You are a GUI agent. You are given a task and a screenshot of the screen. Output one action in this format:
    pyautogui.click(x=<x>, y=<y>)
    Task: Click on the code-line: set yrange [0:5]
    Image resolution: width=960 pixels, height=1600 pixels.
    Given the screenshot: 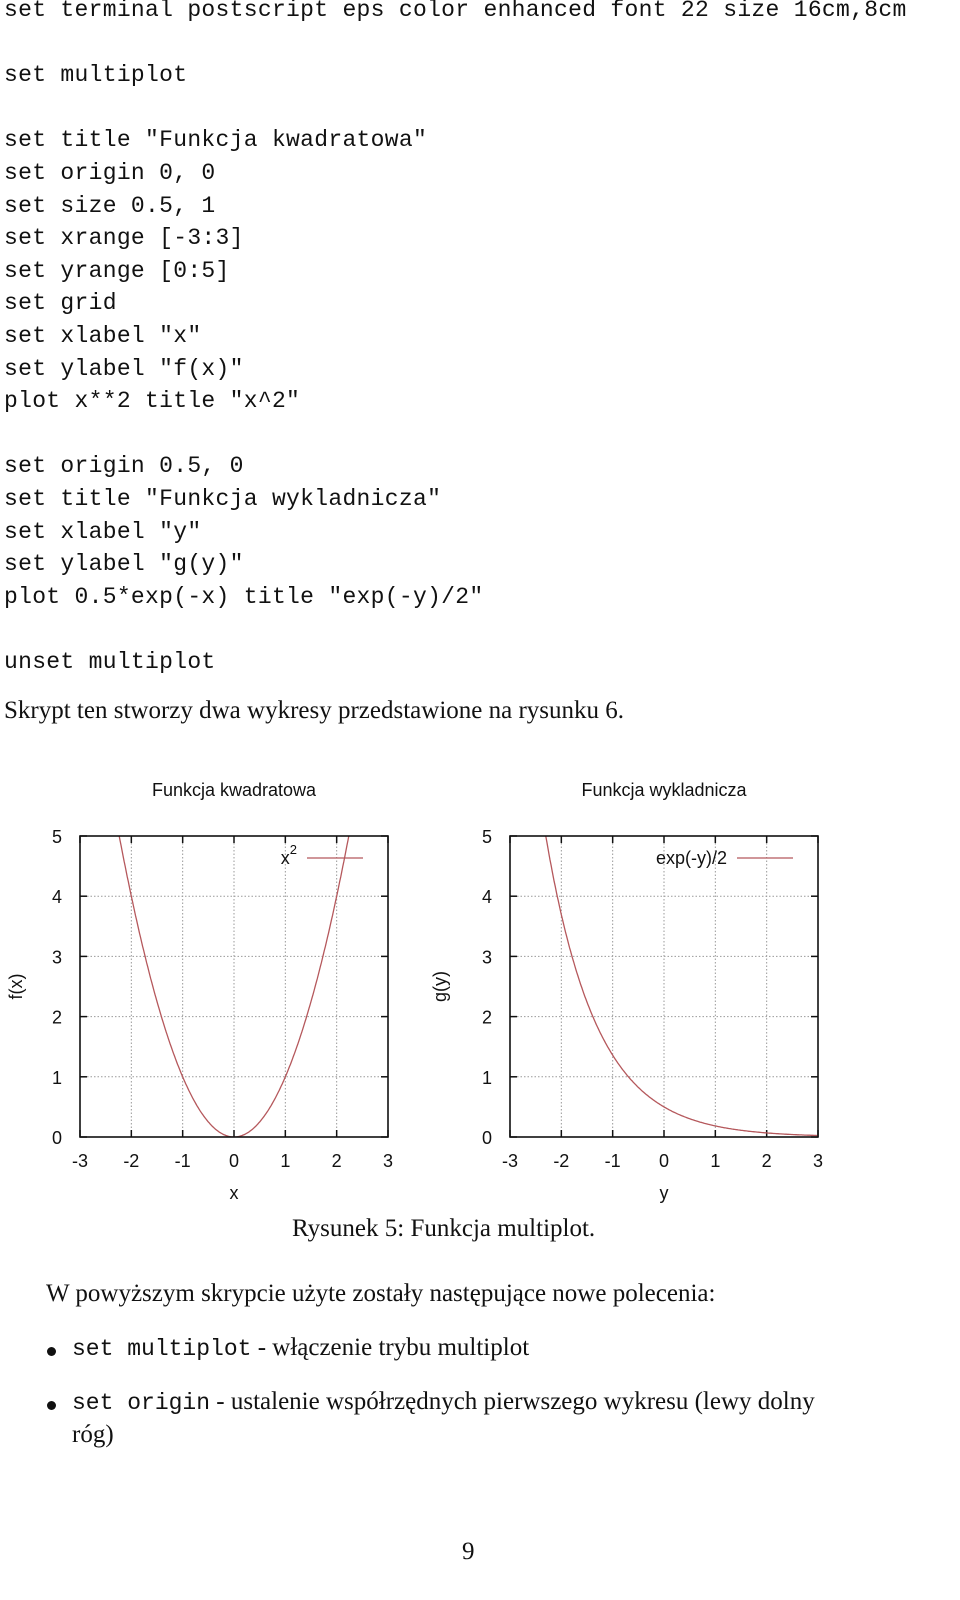 What is the action you would take?
    pyautogui.click(x=117, y=270)
    